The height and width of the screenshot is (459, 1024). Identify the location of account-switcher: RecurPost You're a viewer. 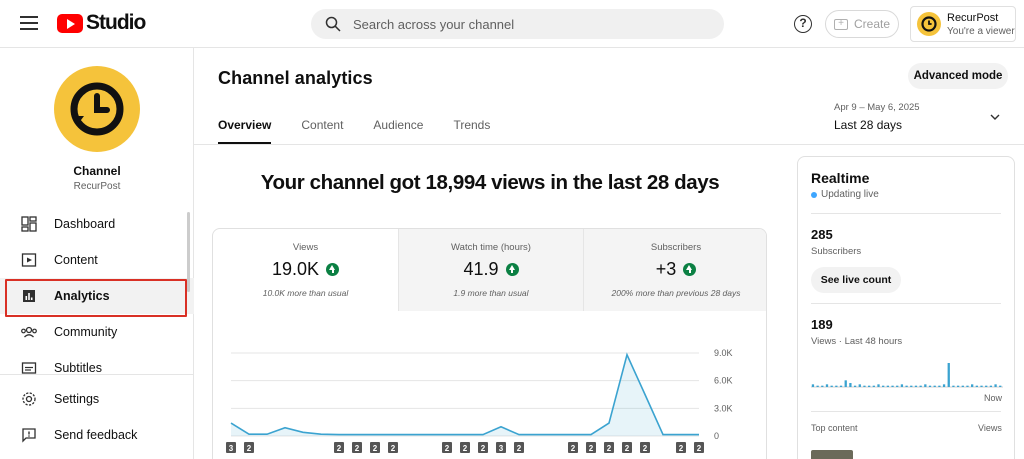
(963, 24).